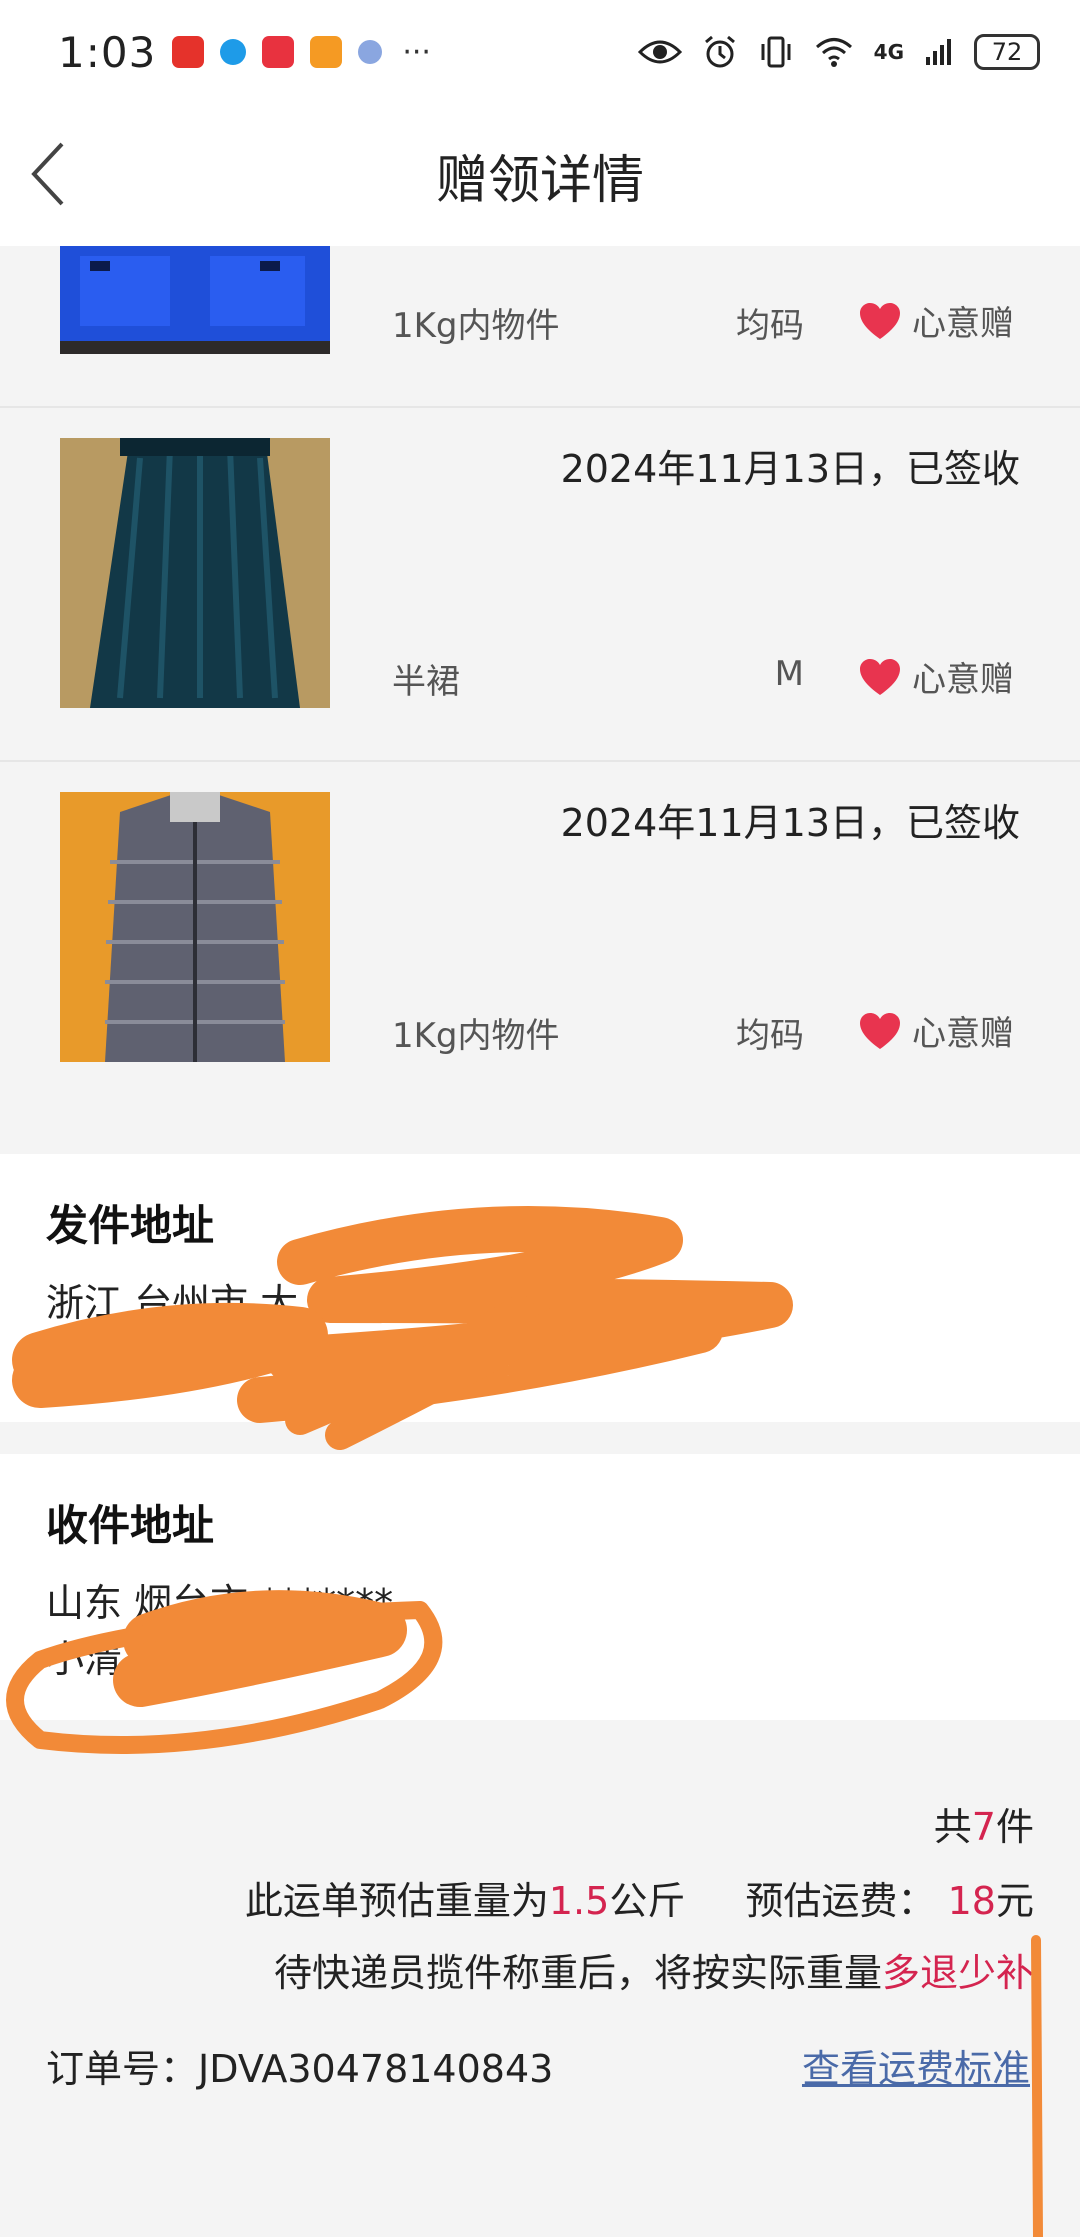 Image resolution: width=1080 pixels, height=2237 pixels. I want to click on status-bar: 1:03 ··· 4G 72, so click(540, 52).